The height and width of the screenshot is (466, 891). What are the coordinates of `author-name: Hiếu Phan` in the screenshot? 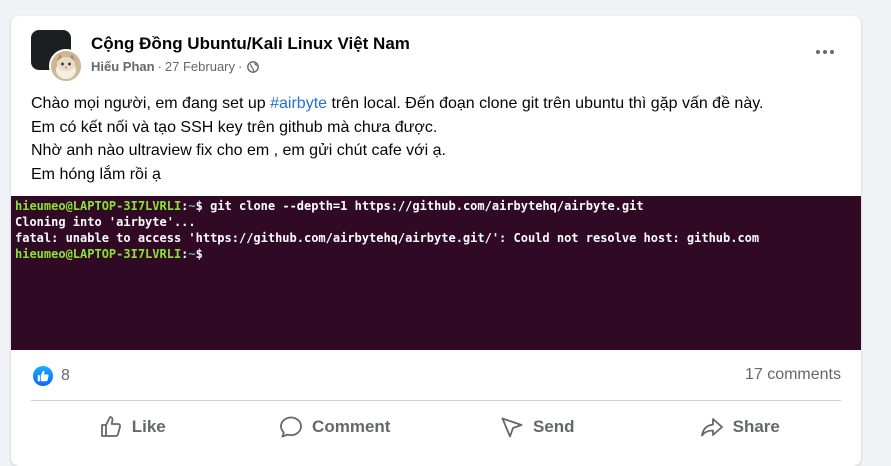 It's located at (123, 66).